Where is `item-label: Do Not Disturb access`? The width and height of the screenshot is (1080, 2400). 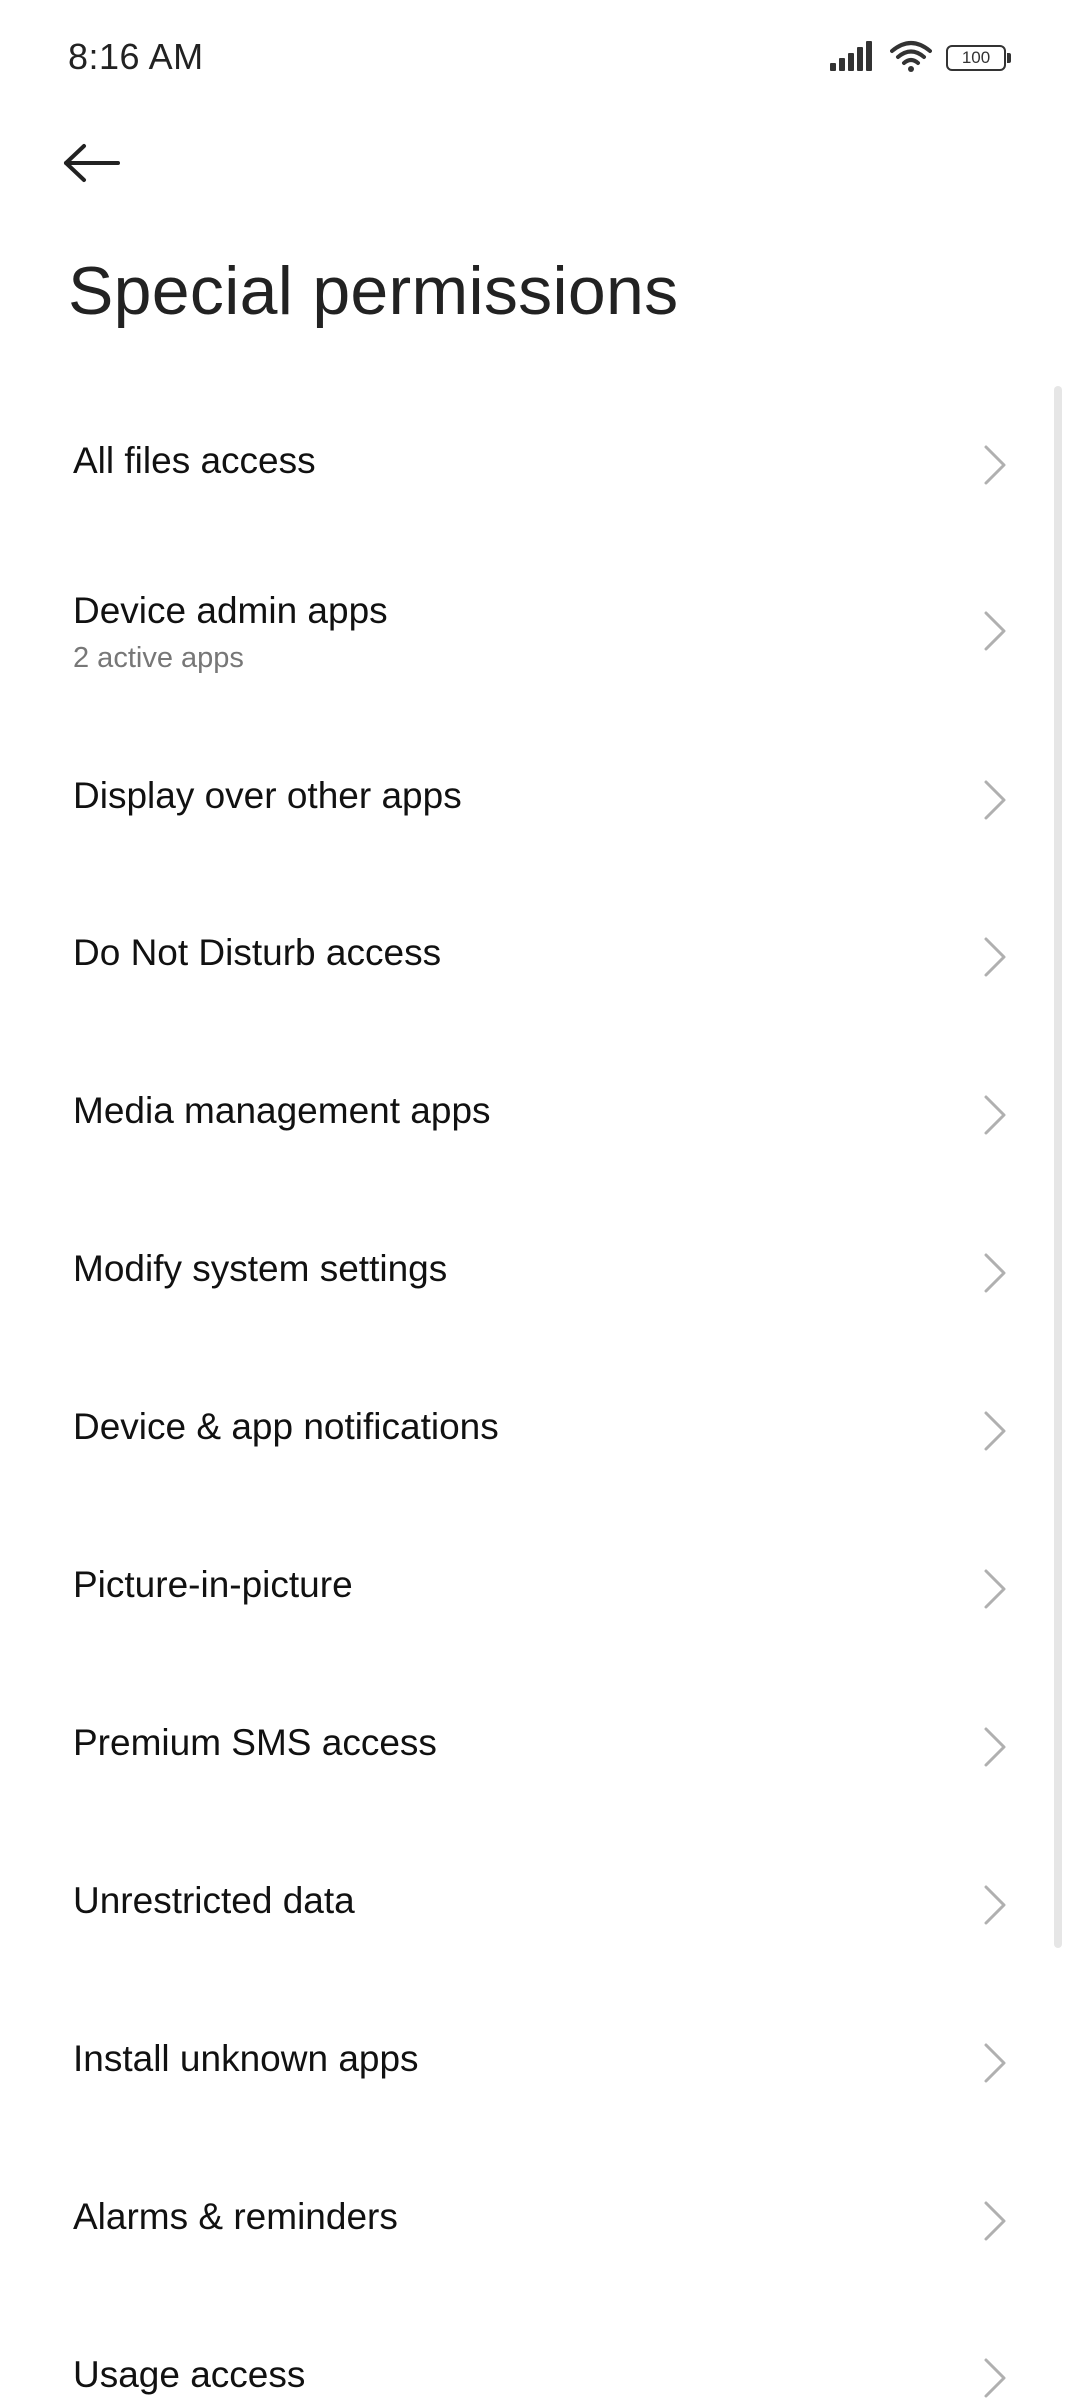 item-label: Do Not Disturb access is located at coordinates (257, 952).